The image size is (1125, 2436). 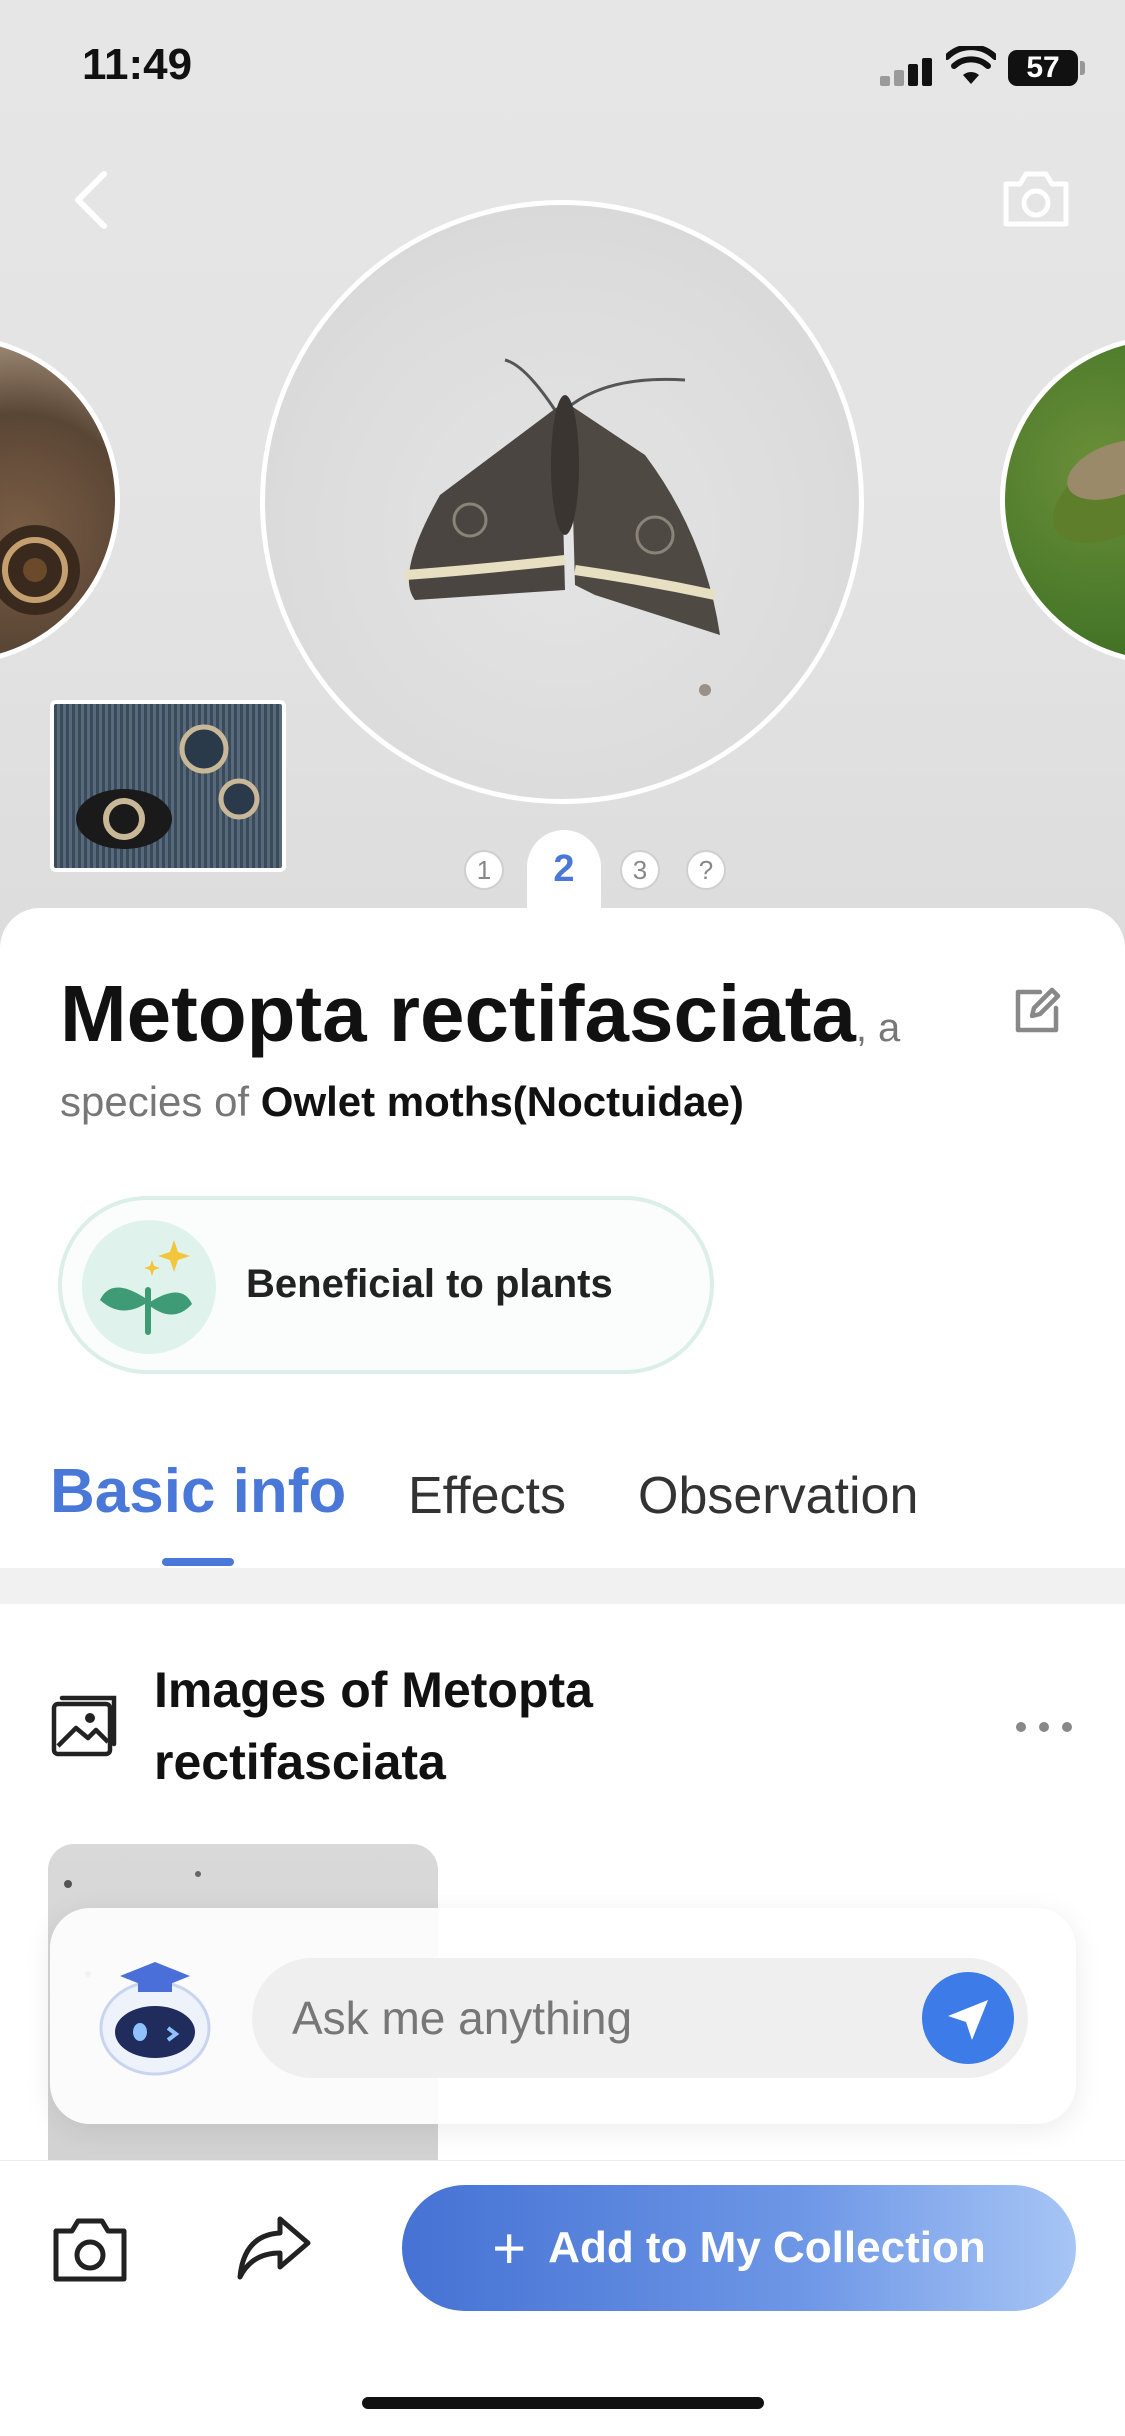 I want to click on share-icon, so click(x=274, y=2248).